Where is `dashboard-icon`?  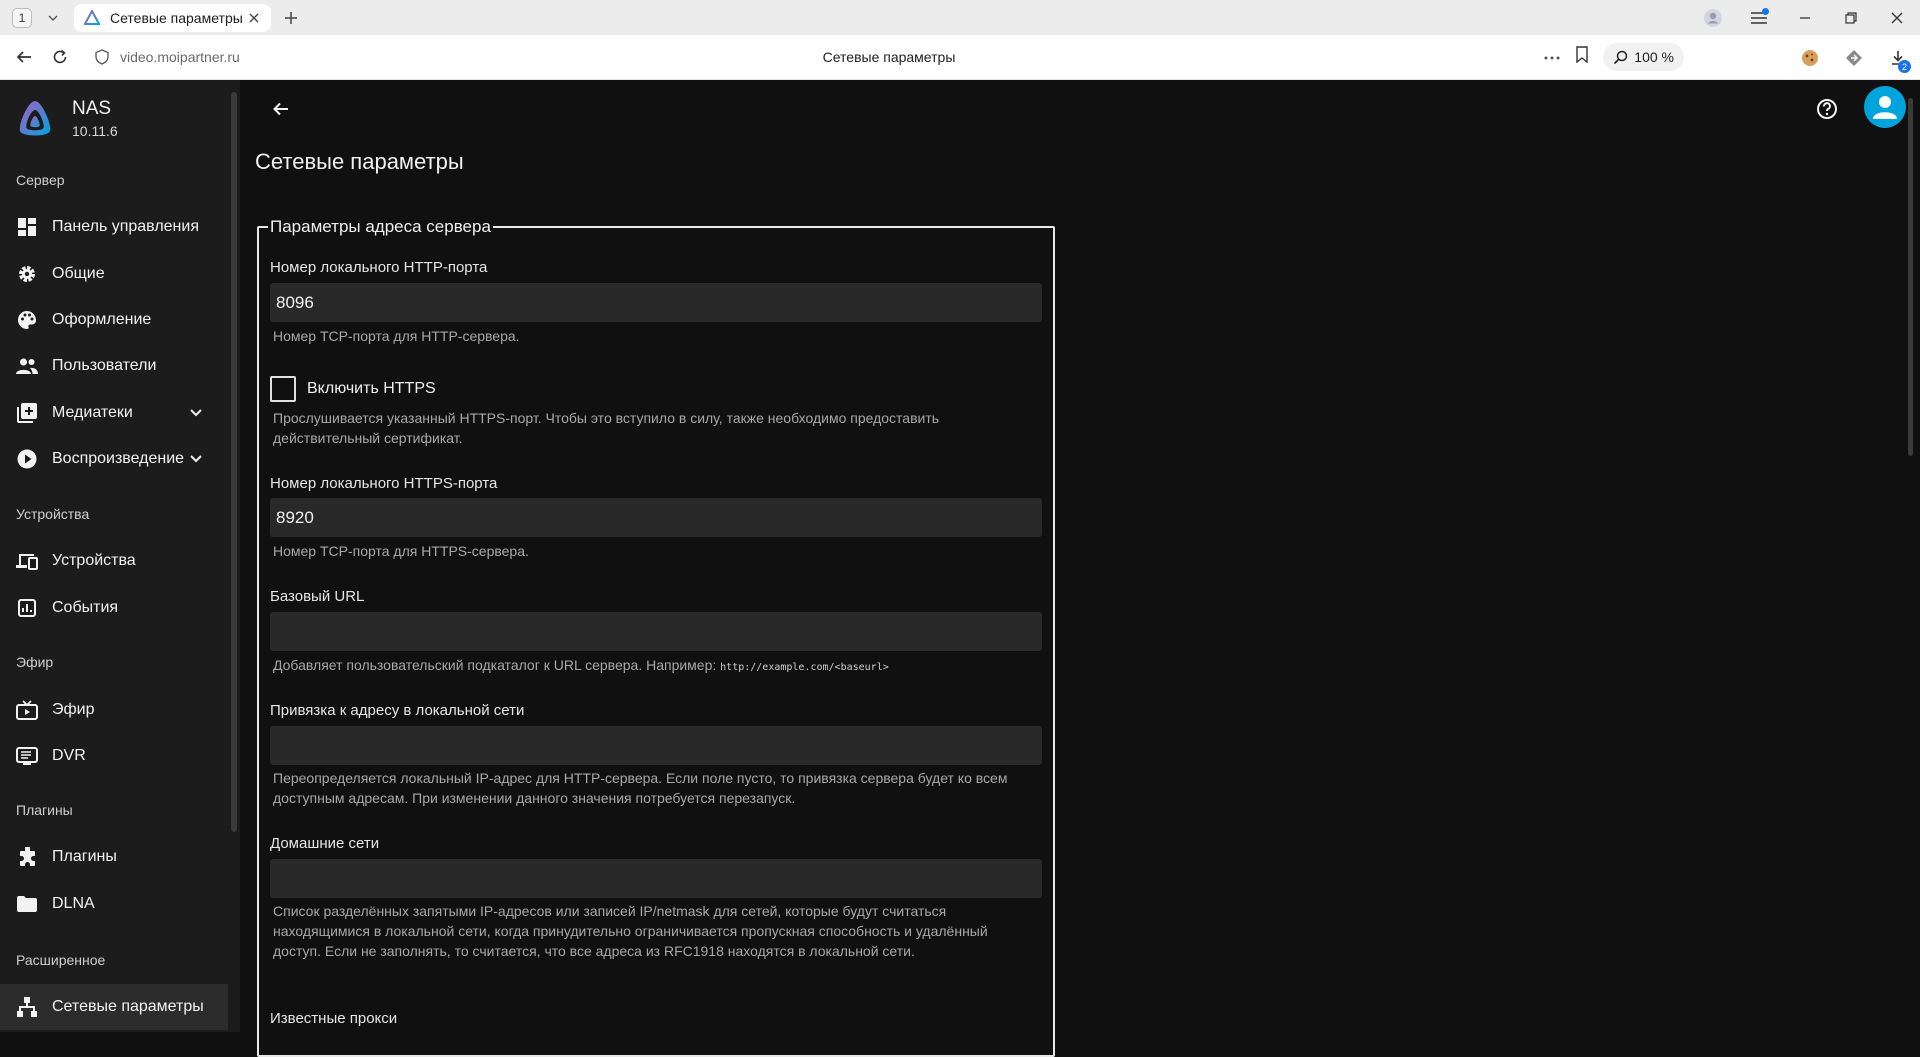
dashboard-icon is located at coordinates (27, 227).